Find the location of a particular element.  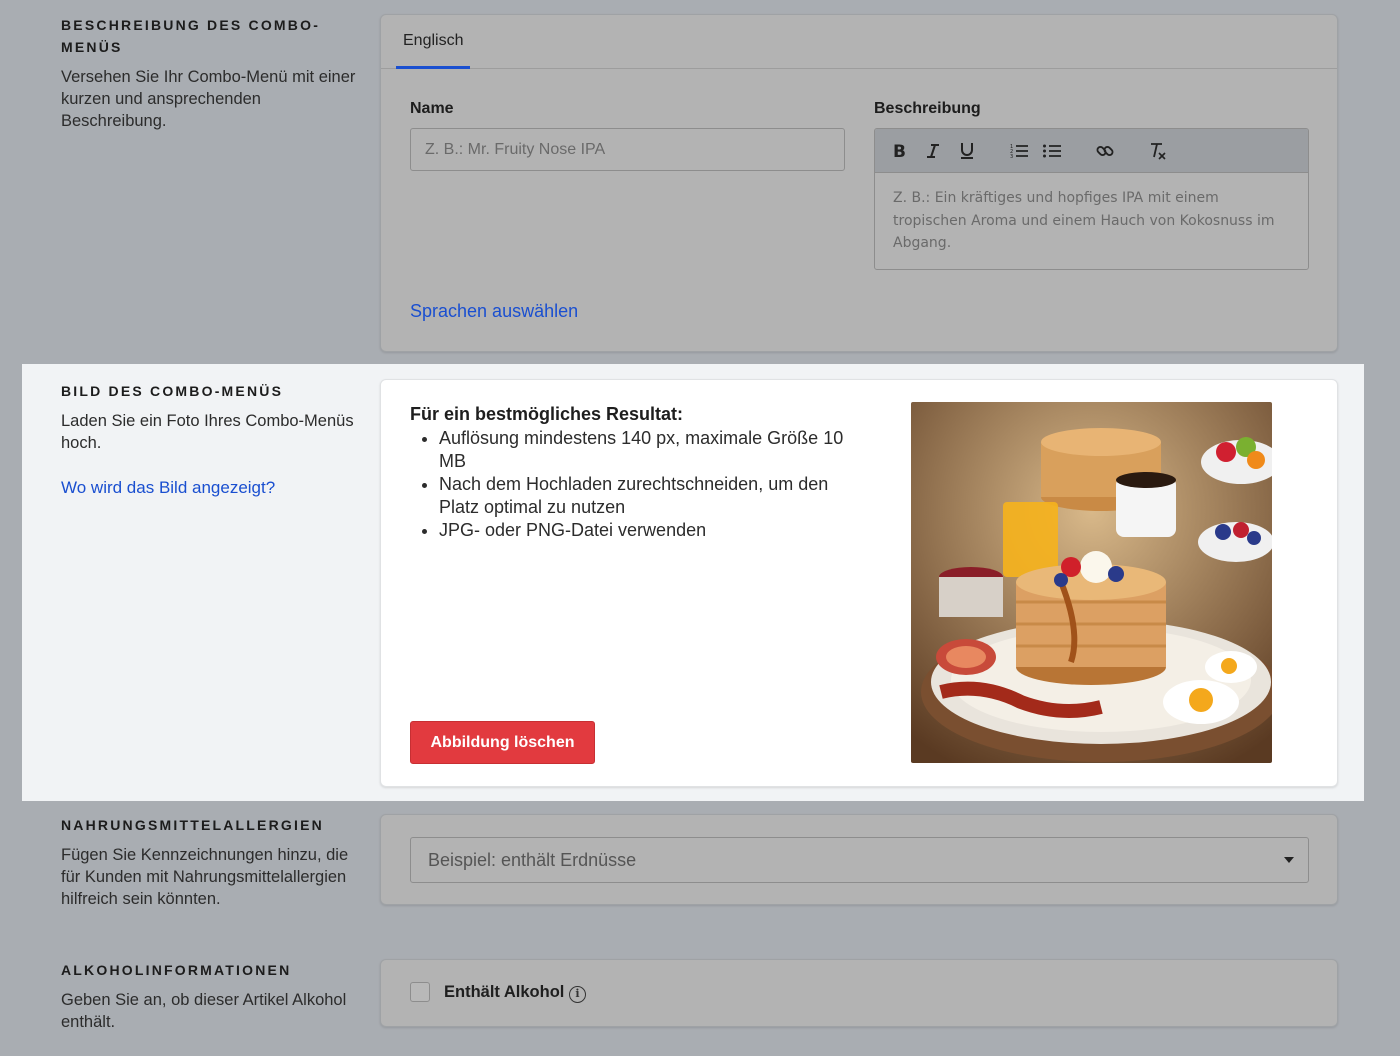

delete-image-button: Abbildung löschen is located at coordinates (502, 742).